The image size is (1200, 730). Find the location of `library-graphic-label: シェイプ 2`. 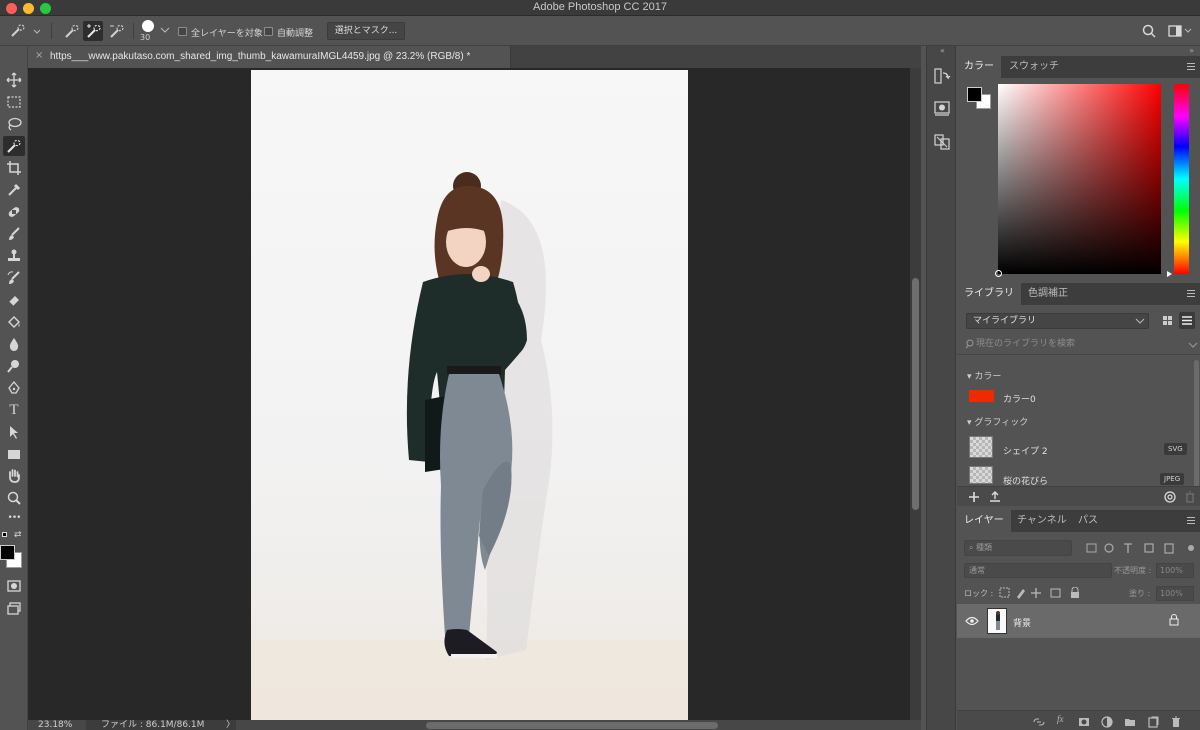

library-graphic-label: シェイプ 2 is located at coordinates (1025, 450).